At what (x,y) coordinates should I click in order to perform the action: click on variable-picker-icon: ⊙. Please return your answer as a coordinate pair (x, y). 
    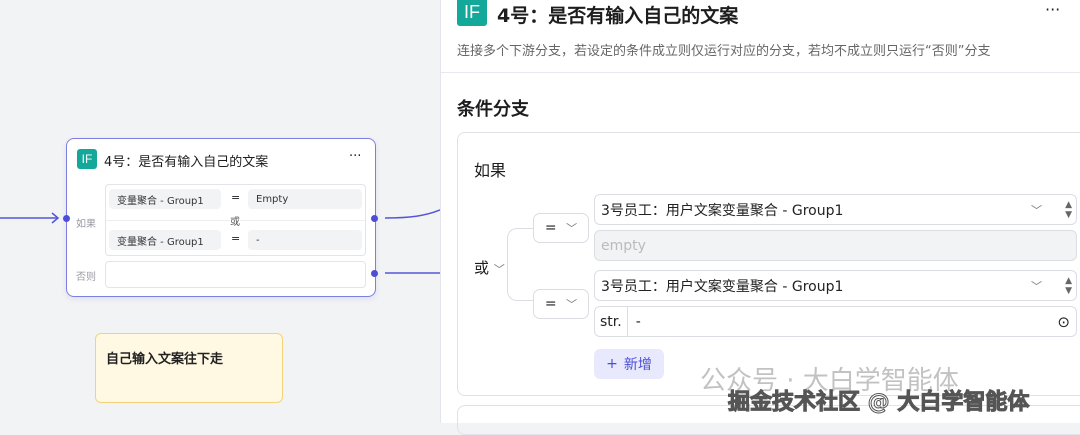
    Looking at the image, I should click on (1063, 322).